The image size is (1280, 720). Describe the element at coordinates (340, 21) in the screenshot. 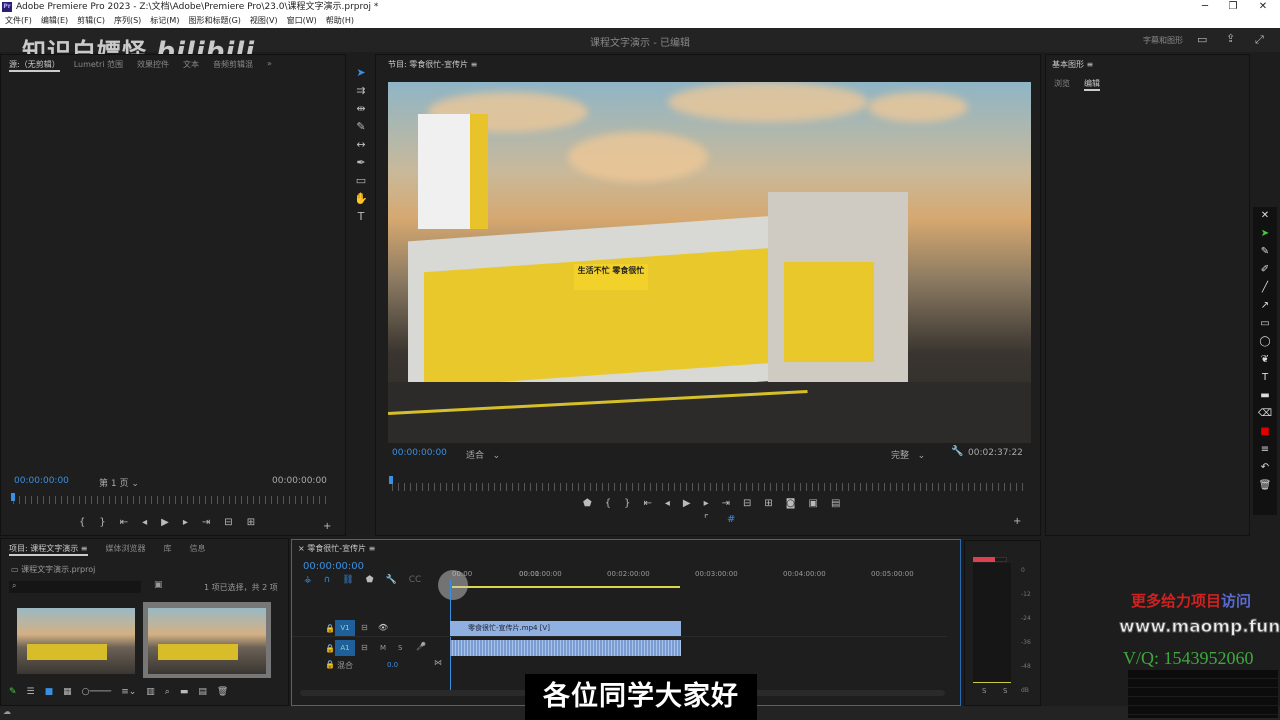

I see `menu-help: 帮助(H)` at that location.